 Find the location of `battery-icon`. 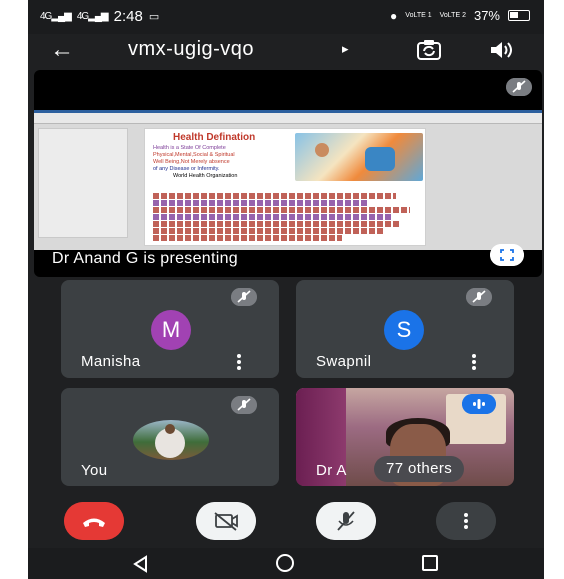

battery-icon is located at coordinates (519, 15).